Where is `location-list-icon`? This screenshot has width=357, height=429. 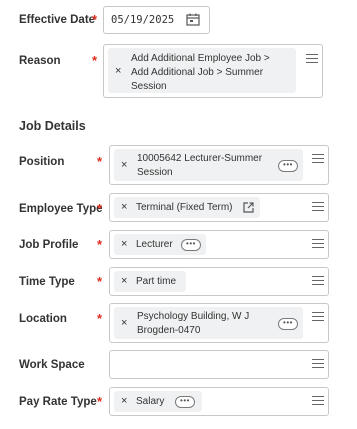 location-list-icon is located at coordinates (318, 317).